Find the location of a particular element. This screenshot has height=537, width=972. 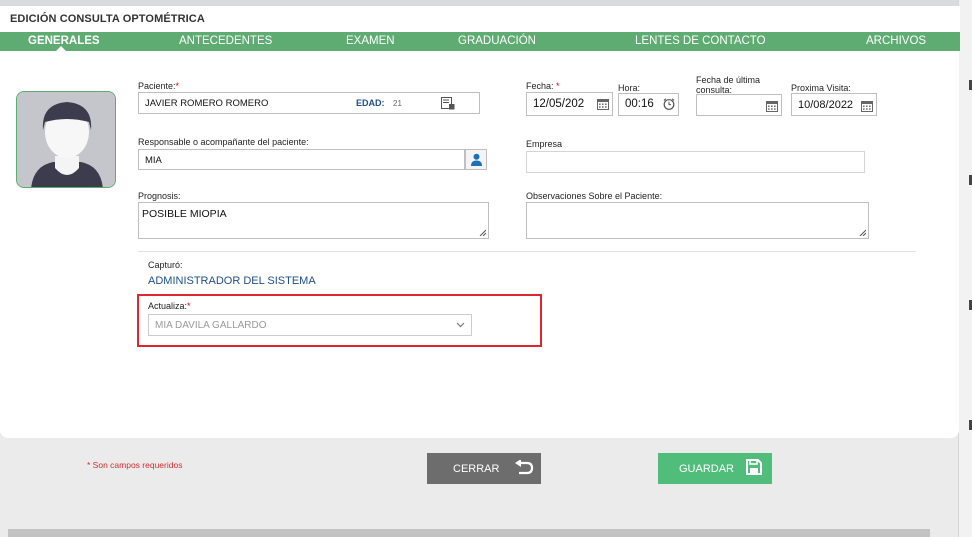

ultima-consulta-label: Fecha de última consulta: is located at coordinates (728, 85).